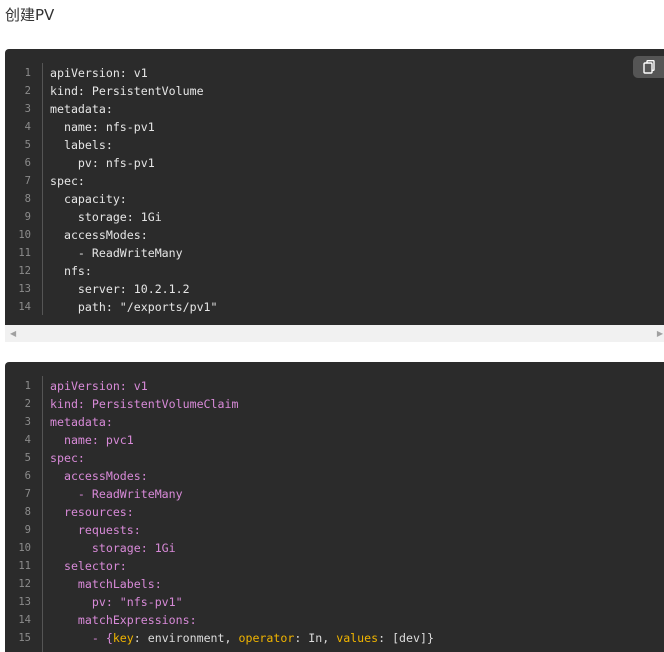 The width and height of the screenshot is (664, 652). What do you see at coordinates (334, 440) in the screenshot?
I see `code-line: 4 name: pvc1` at bounding box center [334, 440].